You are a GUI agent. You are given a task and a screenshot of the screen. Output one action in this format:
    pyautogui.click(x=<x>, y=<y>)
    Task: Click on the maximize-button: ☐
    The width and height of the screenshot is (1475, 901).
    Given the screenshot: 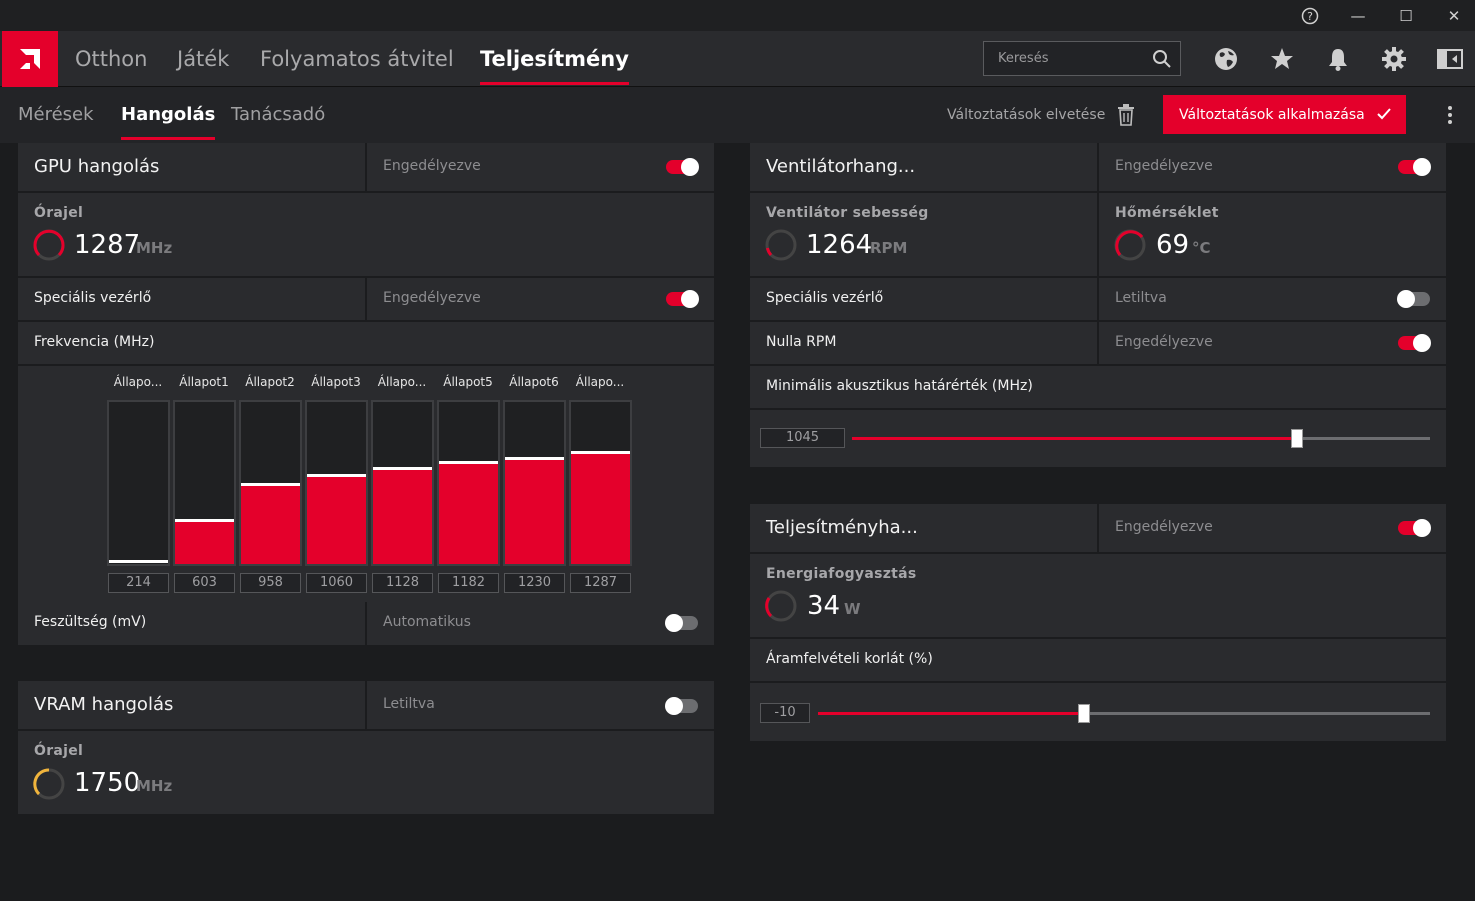 What is the action you would take?
    pyautogui.click(x=1406, y=15)
    